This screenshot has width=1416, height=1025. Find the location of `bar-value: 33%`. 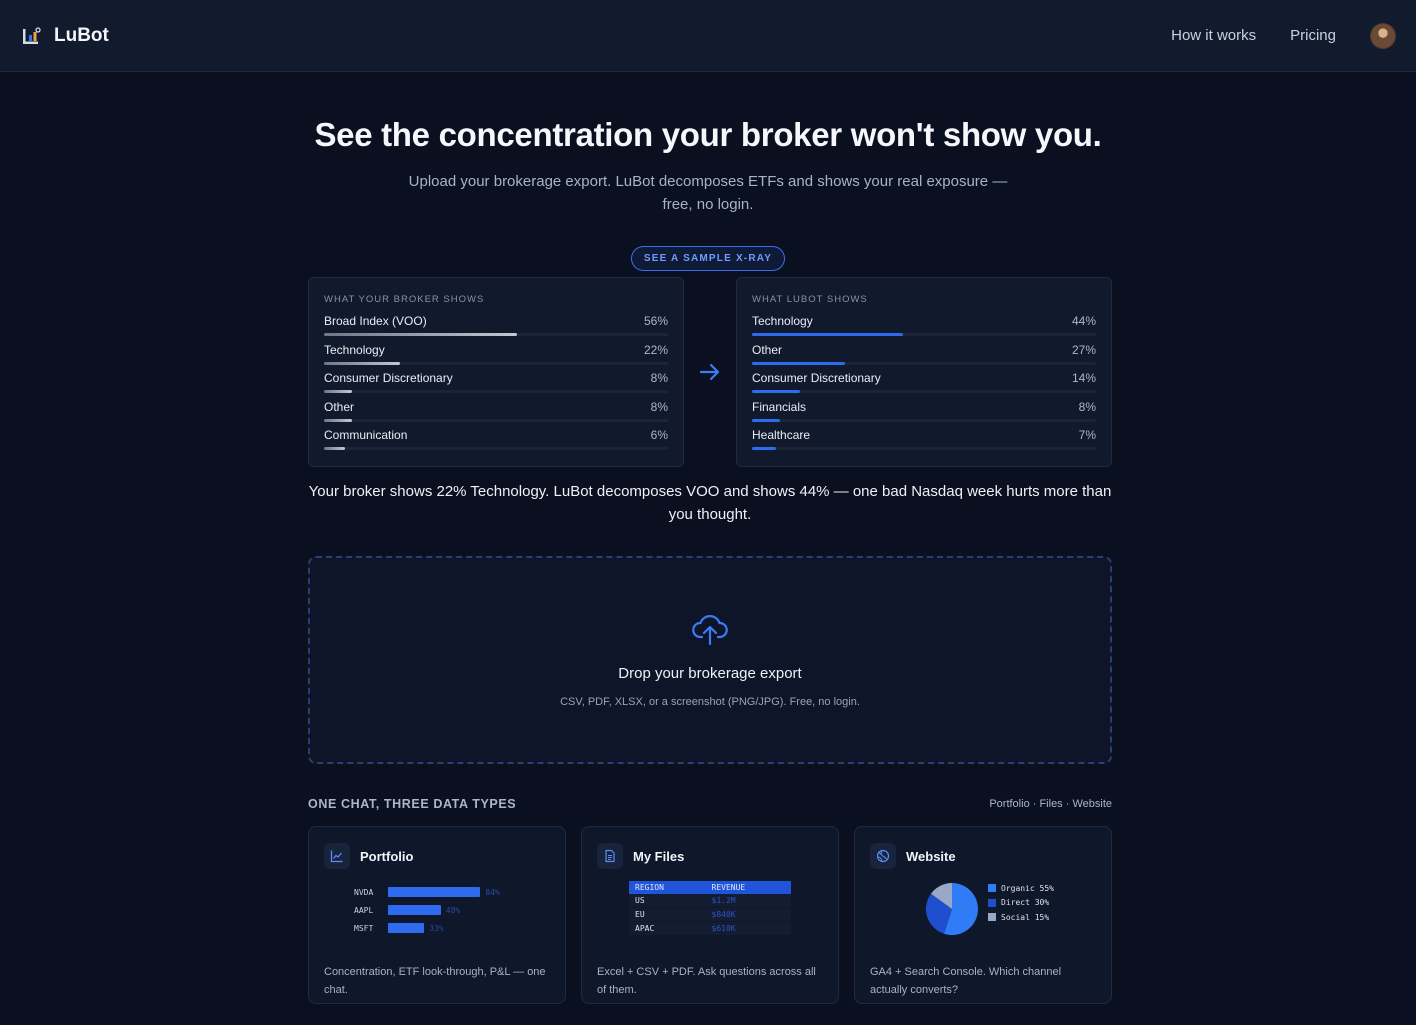

bar-value: 33% is located at coordinates (436, 928).